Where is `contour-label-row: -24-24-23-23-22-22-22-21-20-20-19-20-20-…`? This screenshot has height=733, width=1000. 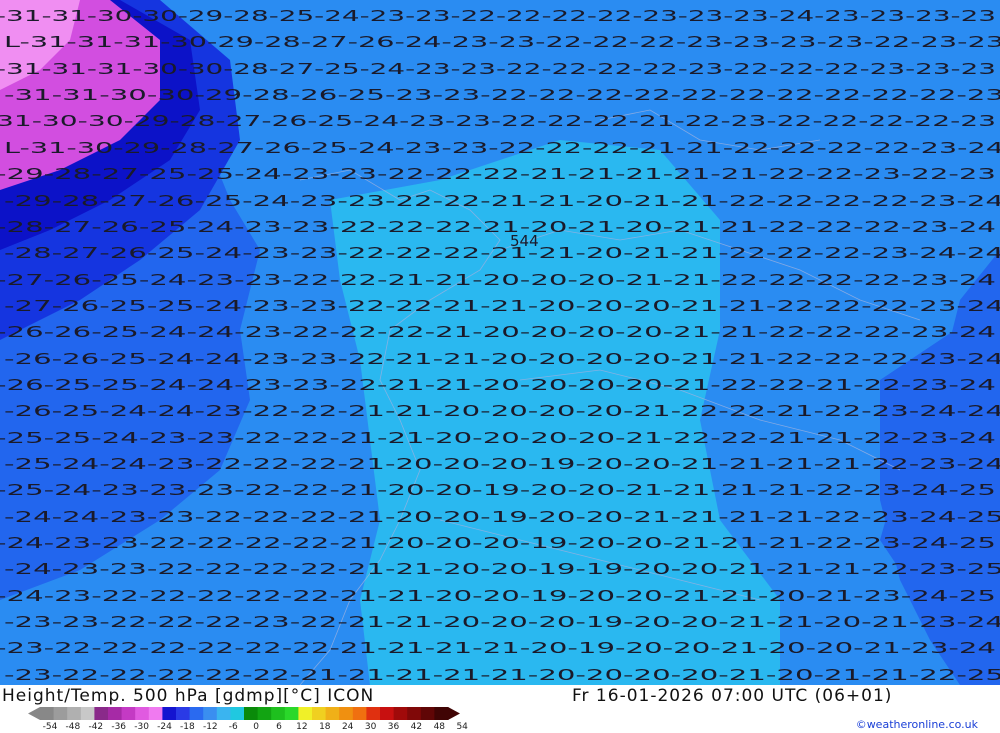
contour-label-row: -24-24-23-23-22-22-22-21-20-20-19-20-20-… is located at coordinates (502, 517).